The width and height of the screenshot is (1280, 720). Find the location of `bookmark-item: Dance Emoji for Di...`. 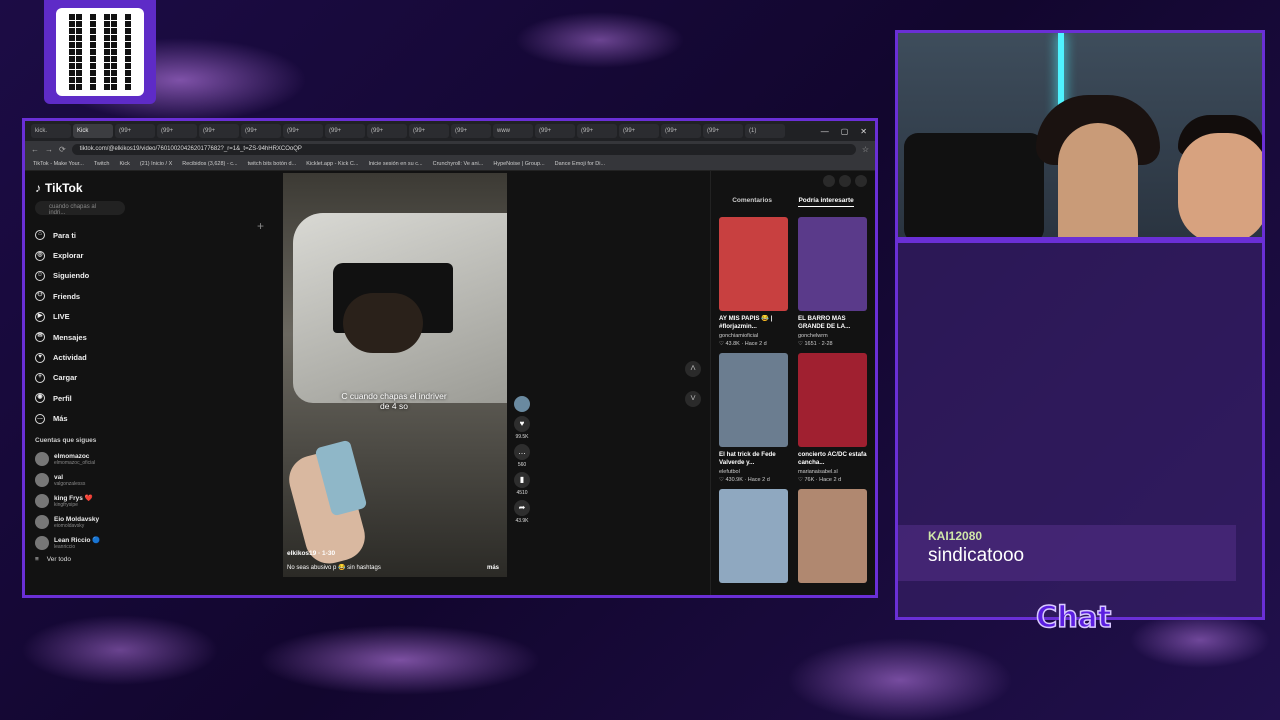

bookmark-item: Dance Emoji for Di... is located at coordinates (580, 164).